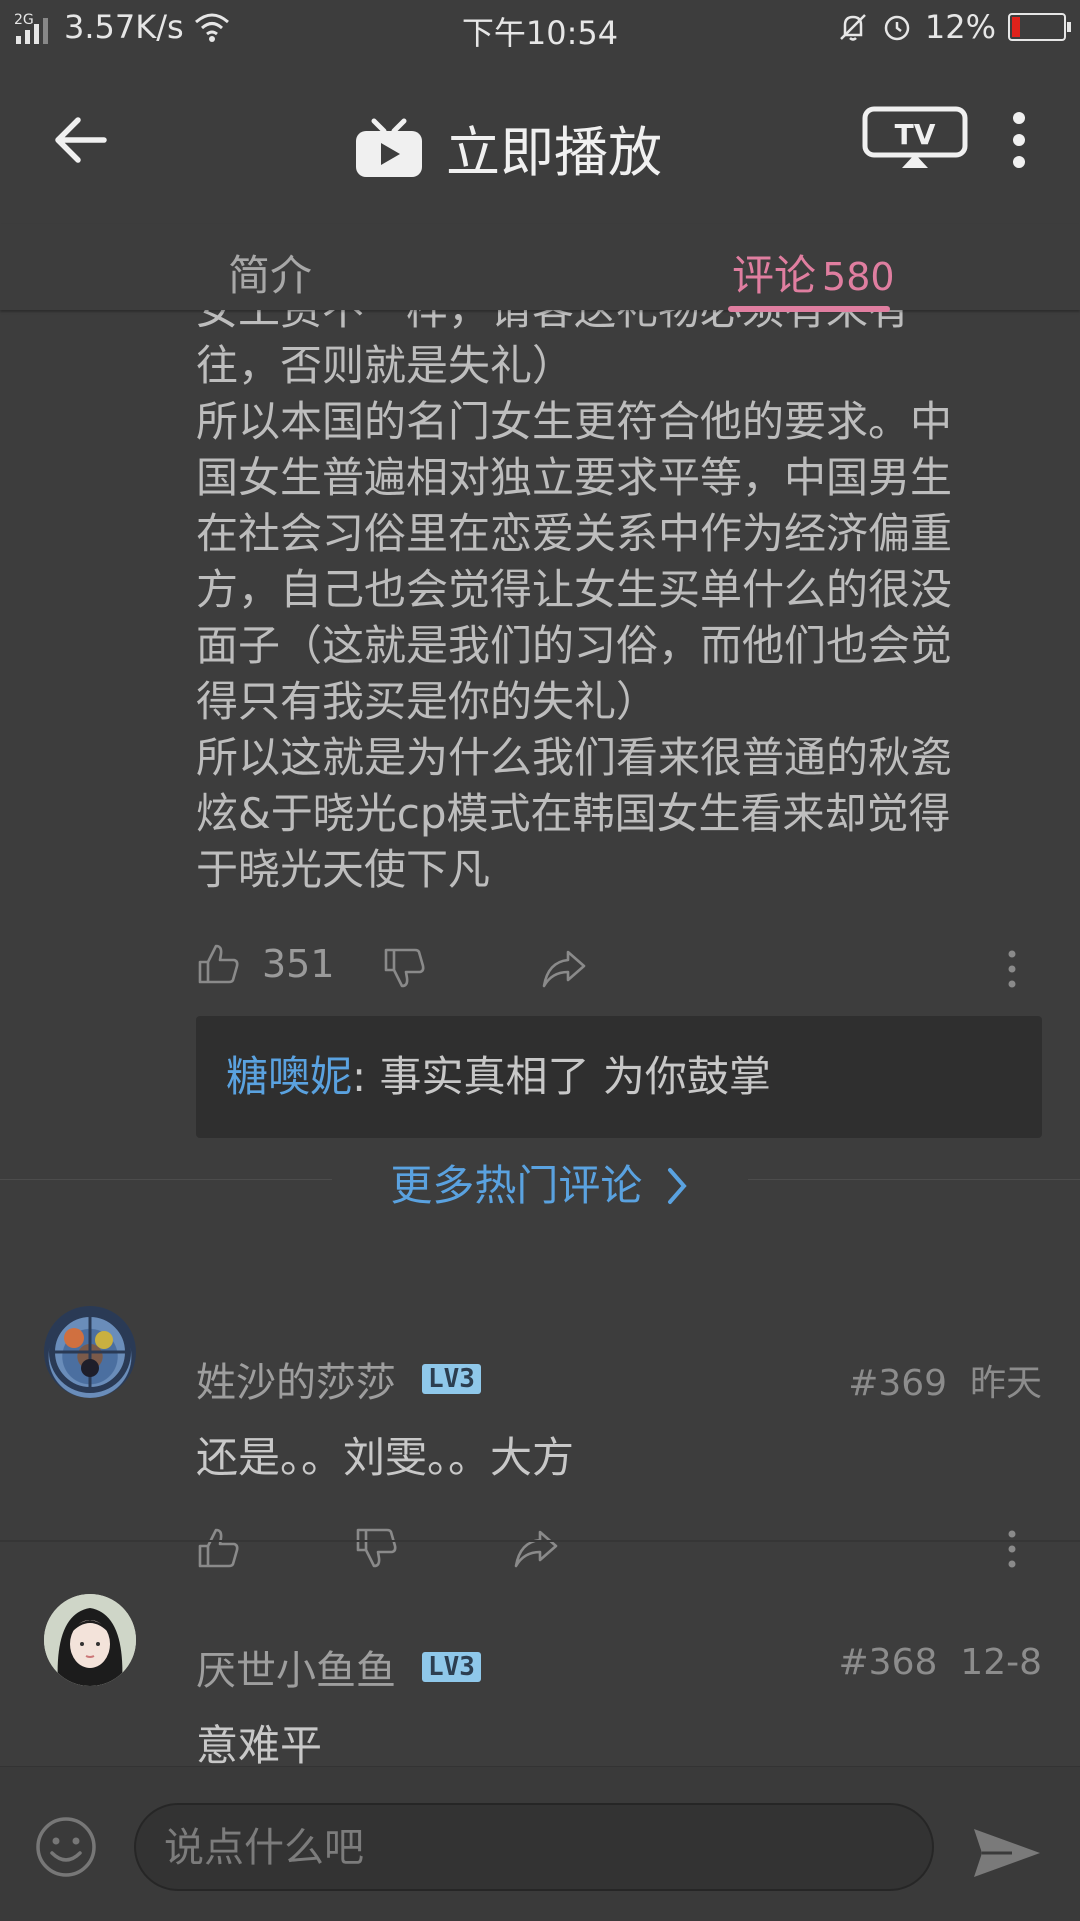 The height and width of the screenshot is (1921, 1080). I want to click on comment-line: 国女生普遍相对独立要求平等，中国男生, so click(574, 477).